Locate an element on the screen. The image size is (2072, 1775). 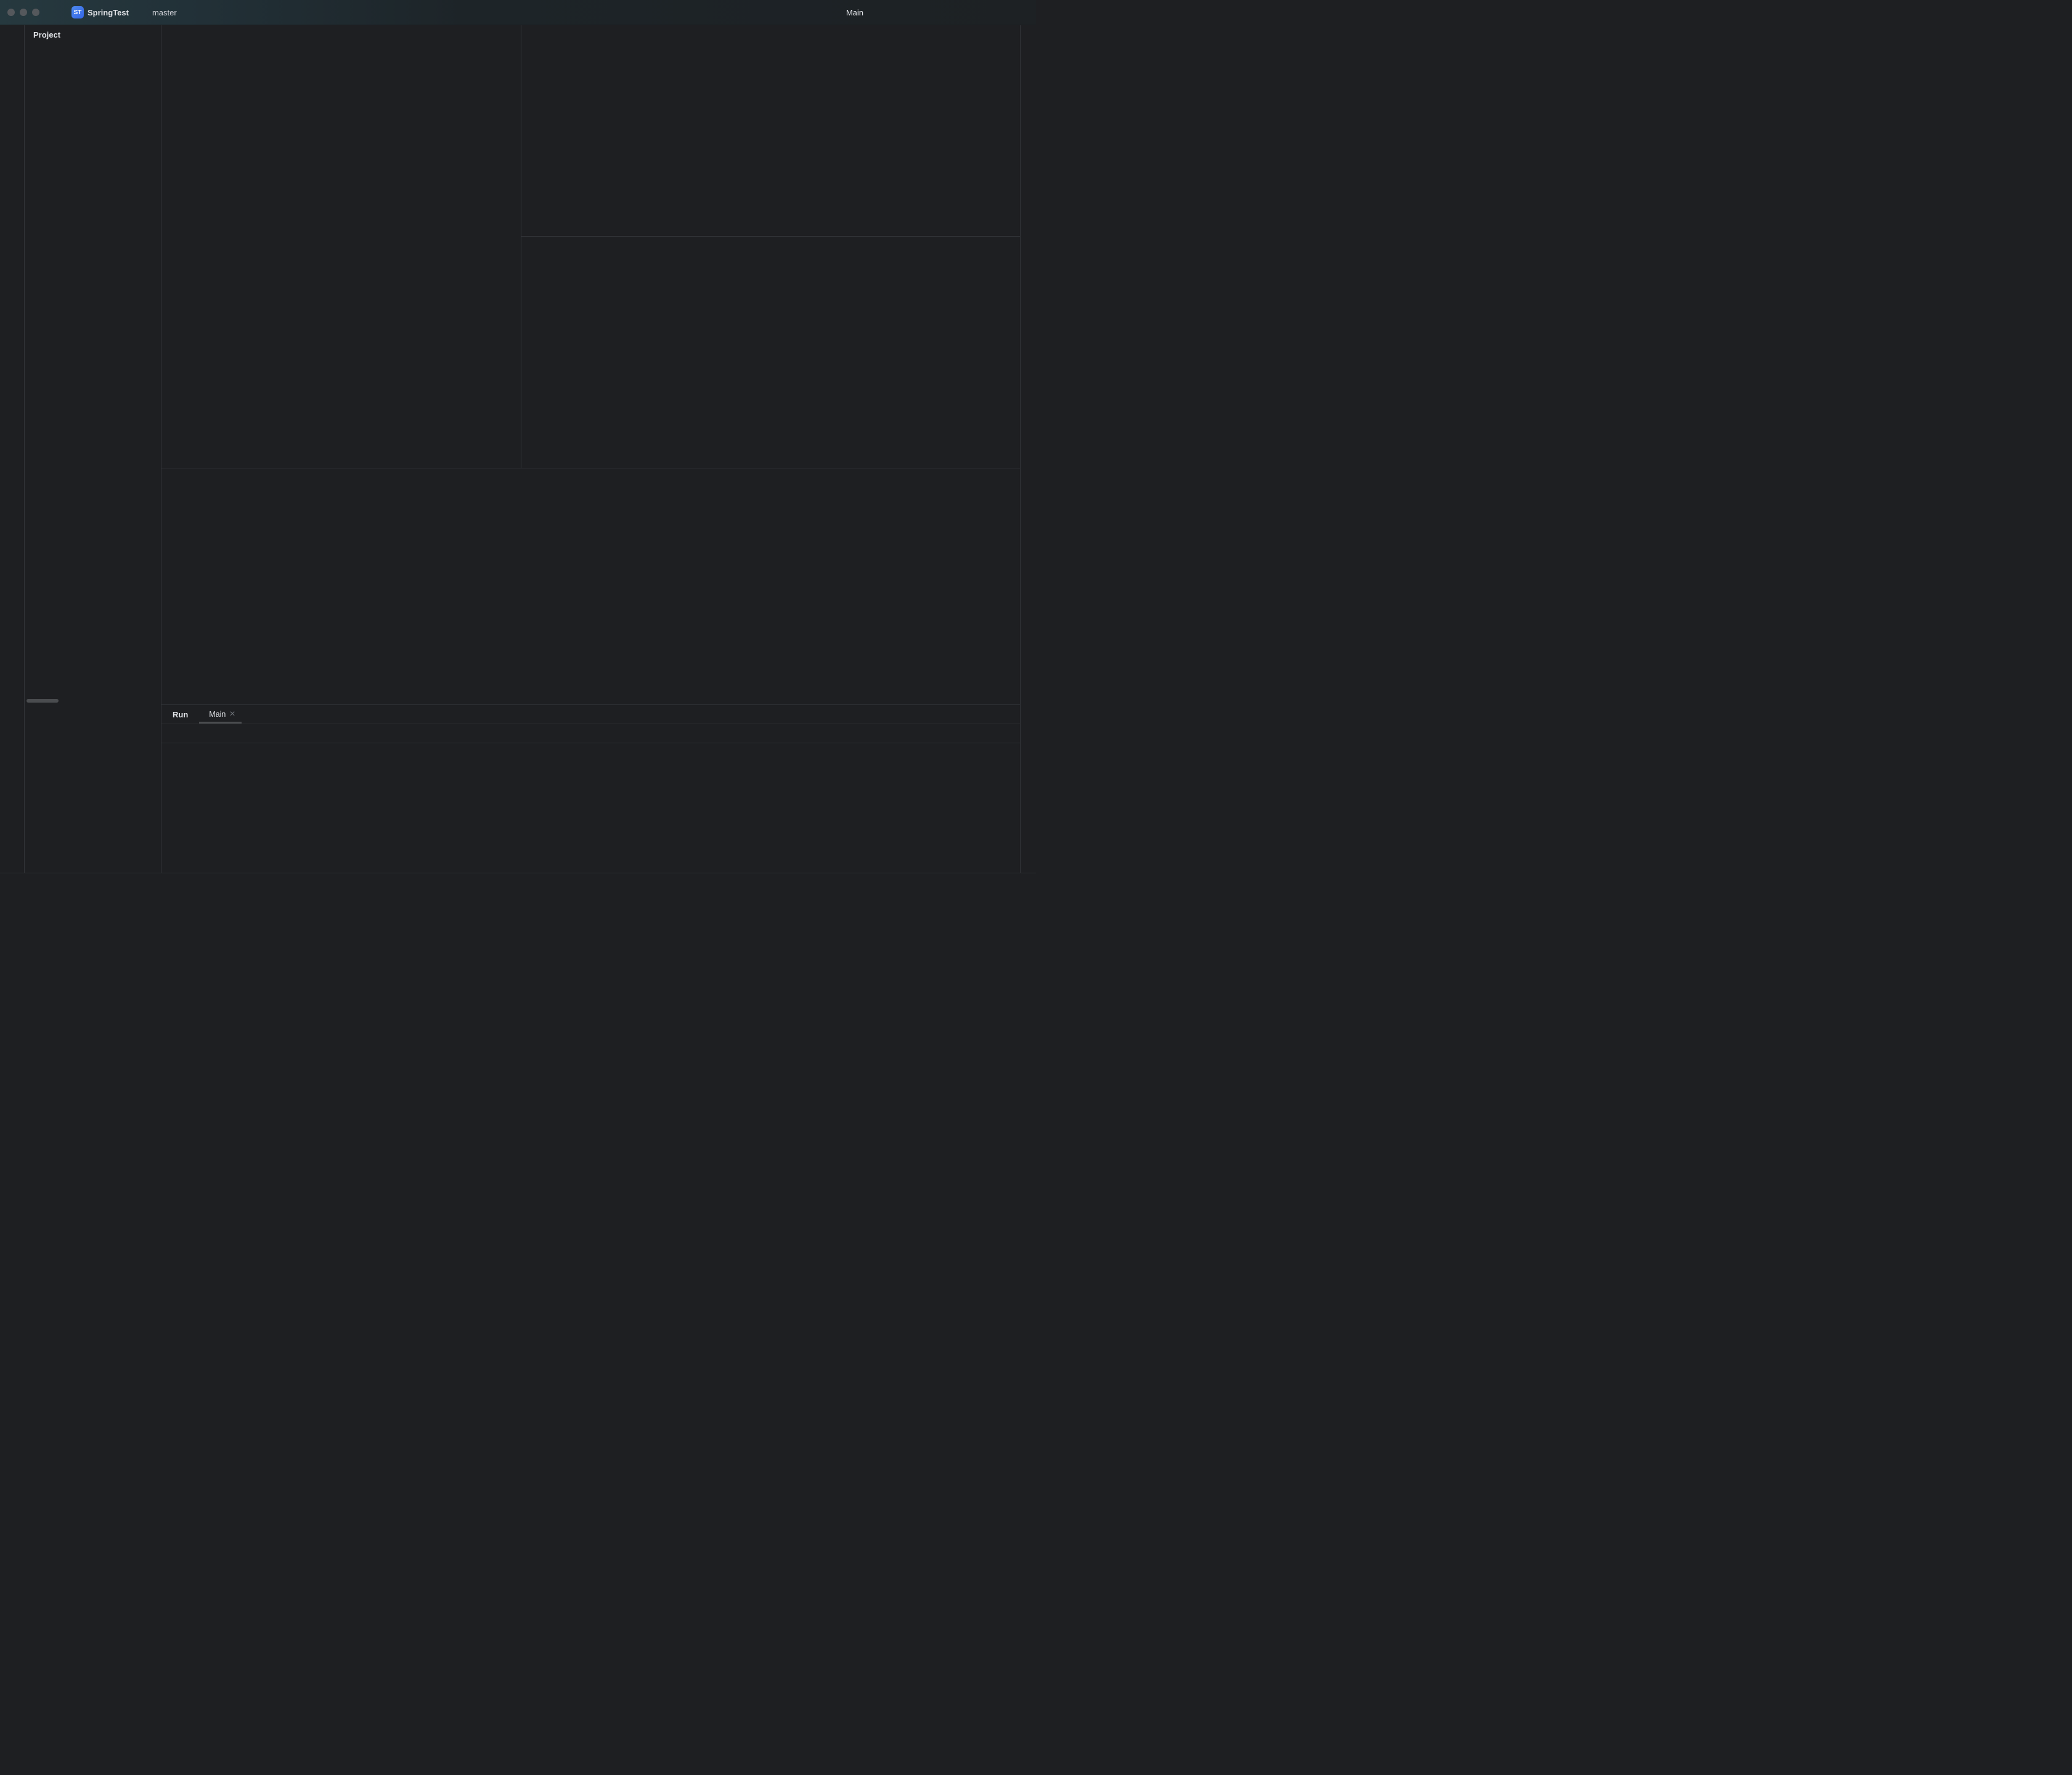
run-config-selector: Main is located at coordinates (854, 12).